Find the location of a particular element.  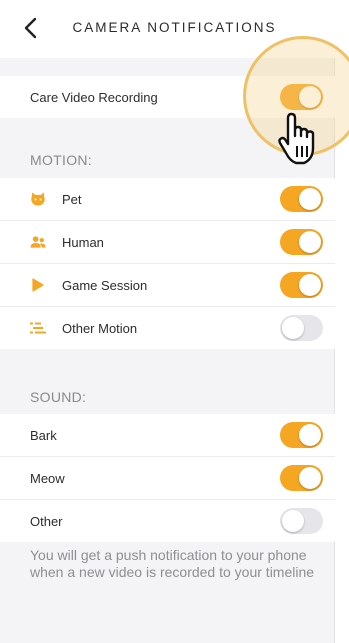

game-session-toggle is located at coordinates (301, 285).